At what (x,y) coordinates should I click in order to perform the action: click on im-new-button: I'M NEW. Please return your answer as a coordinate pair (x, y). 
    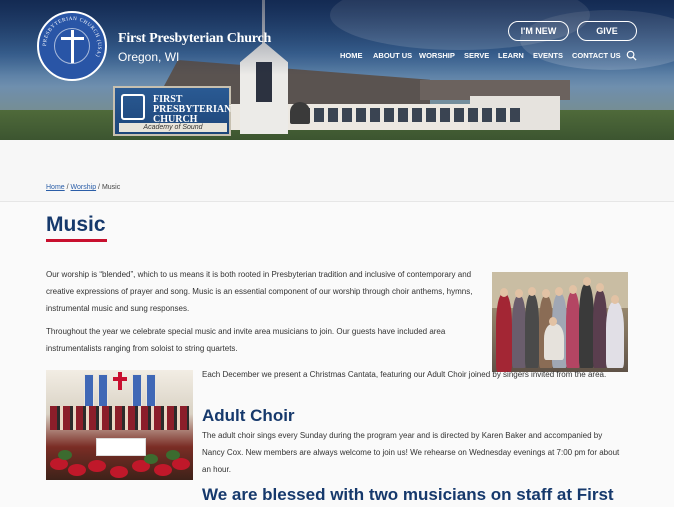
    Looking at the image, I should click on (538, 31).